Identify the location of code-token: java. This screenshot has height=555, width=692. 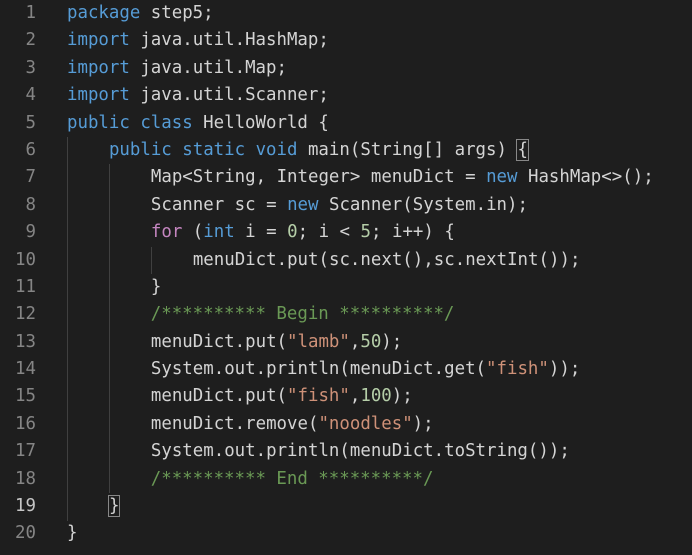
(161, 67).